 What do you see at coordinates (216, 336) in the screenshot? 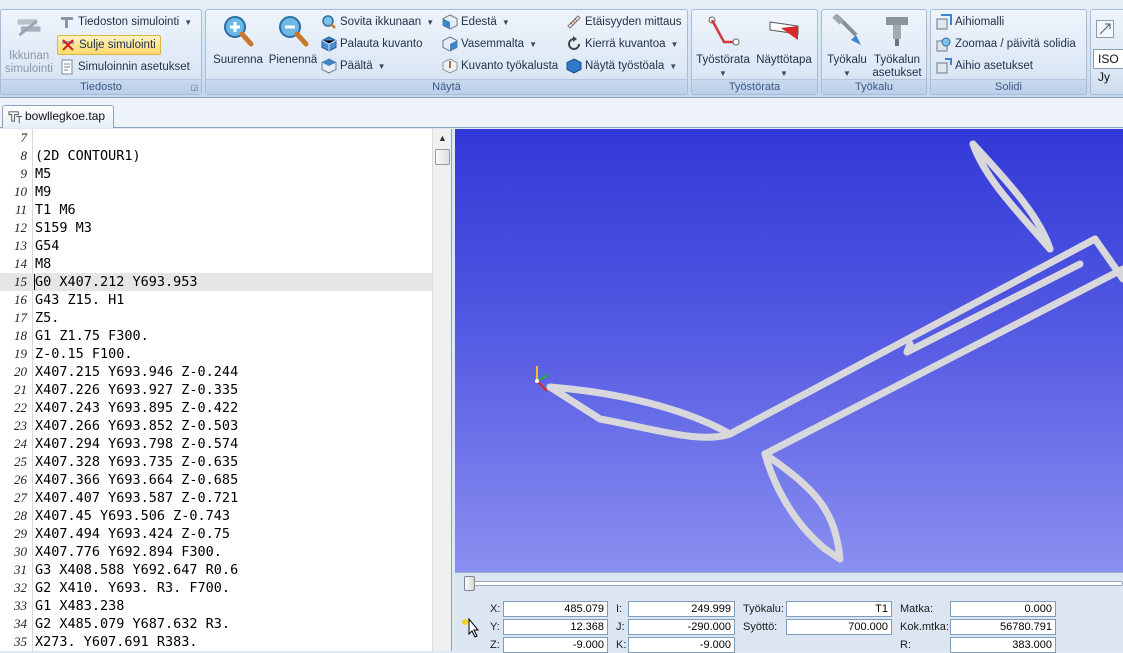
I see `code-line: 18 G1 Z1.75 F300.` at bounding box center [216, 336].